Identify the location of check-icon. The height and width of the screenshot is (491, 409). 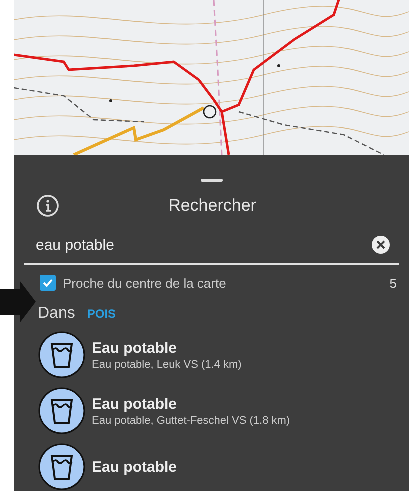
(48, 283).